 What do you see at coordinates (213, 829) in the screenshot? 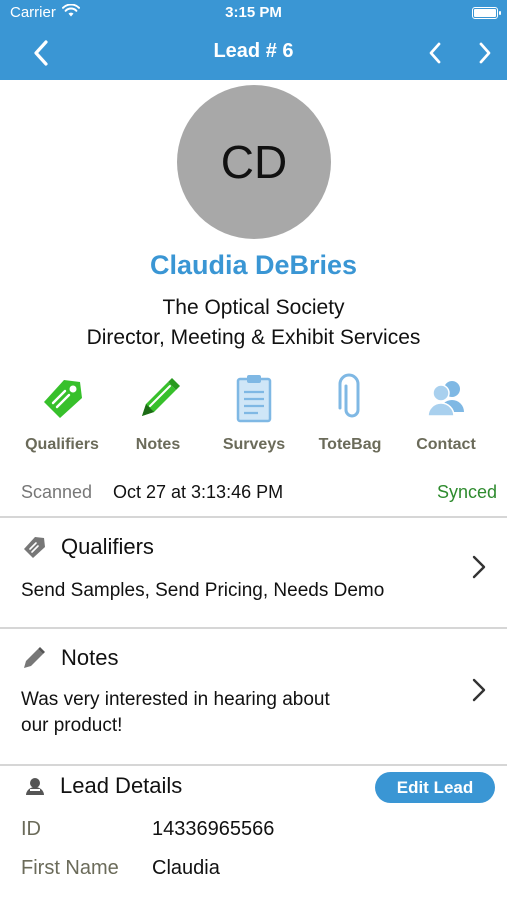
I see `detail-value: 14336965566` at bounding box center [213, 829].